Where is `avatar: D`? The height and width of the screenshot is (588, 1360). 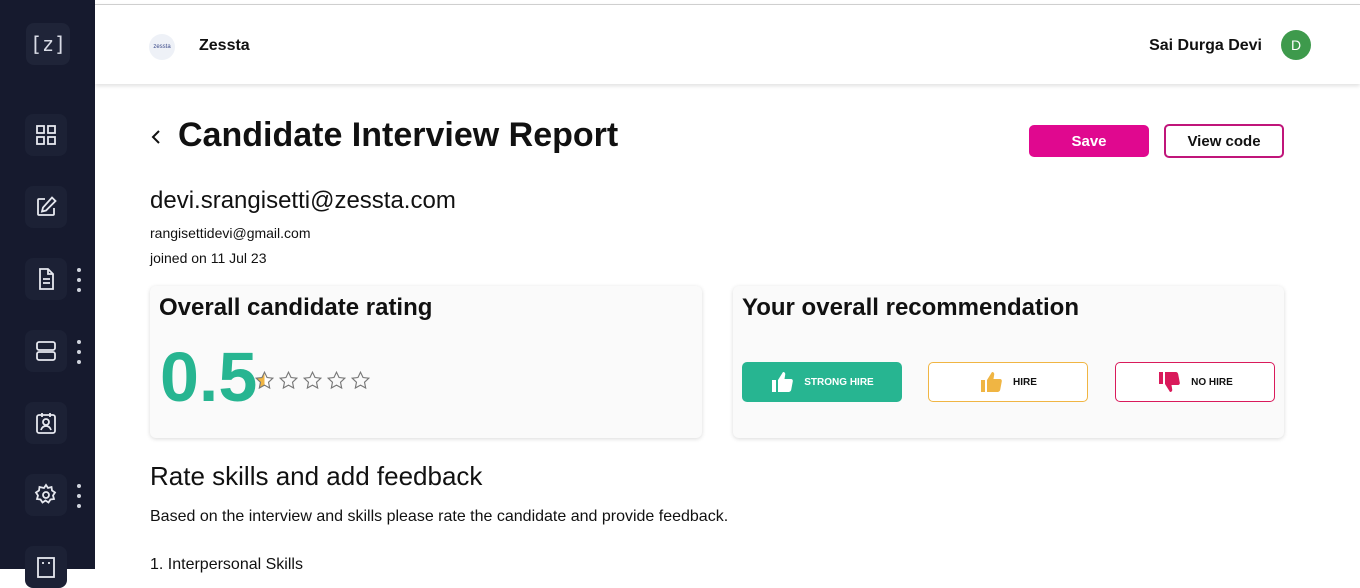
avatar: D is located at coordinates (1296, 45).